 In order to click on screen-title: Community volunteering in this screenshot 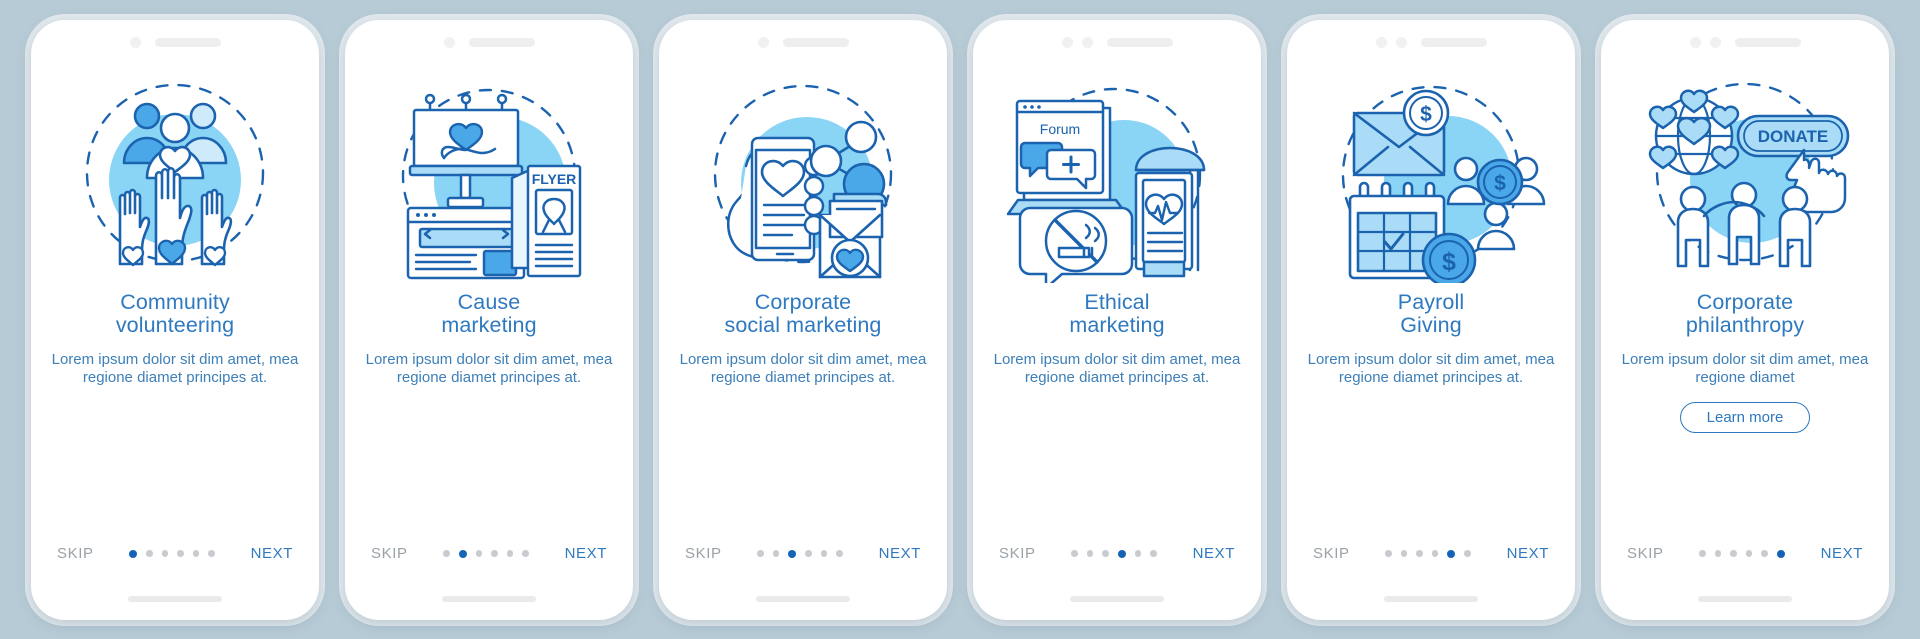, I will do `click(175, 313)`.